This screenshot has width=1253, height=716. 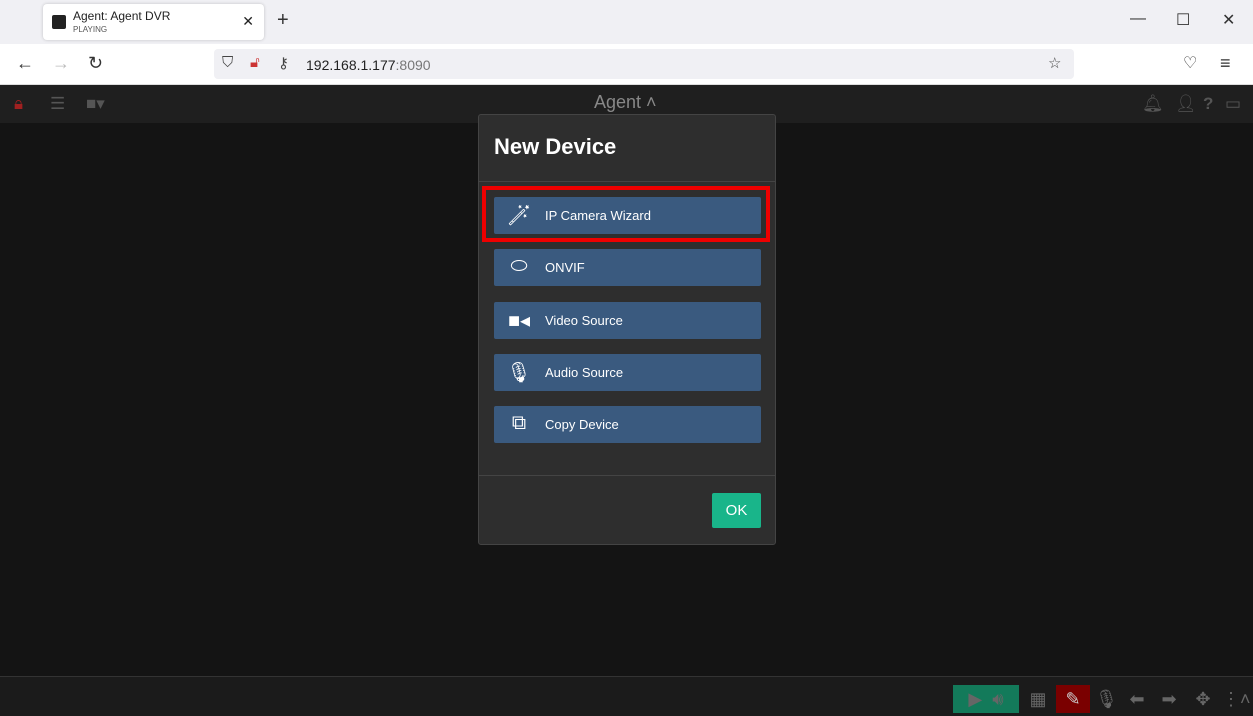 I want to click on menu-icon: ≡, so click(x=1225, y=63).